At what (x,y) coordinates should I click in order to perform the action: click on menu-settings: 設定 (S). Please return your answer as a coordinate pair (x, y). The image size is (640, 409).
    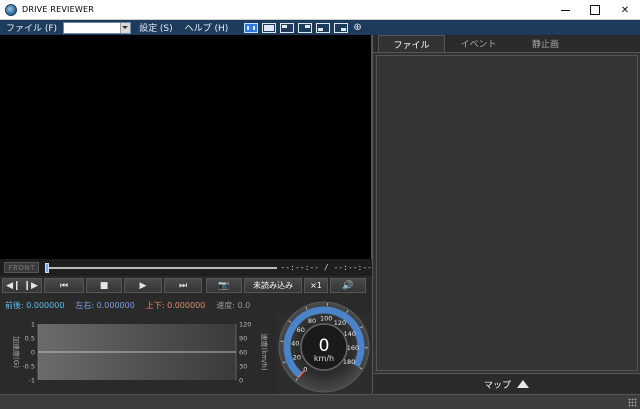
    Looking at the image, I should click on (156, 27).